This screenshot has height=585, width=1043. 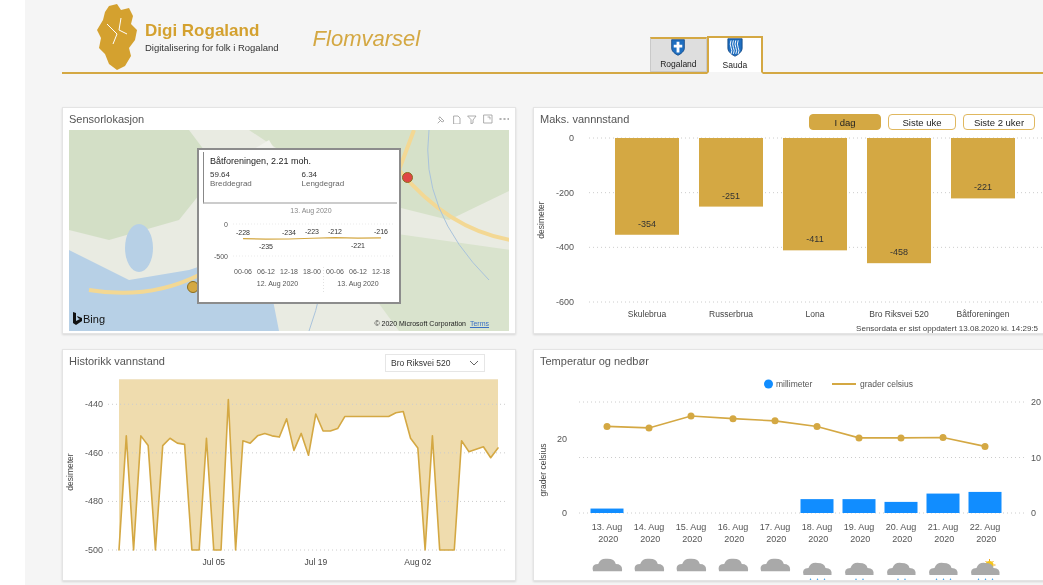 What do you see at coordinates (316, 562) in the screenshot?
I see `axis-label: Jul 19` at bounding box center [316, 562].